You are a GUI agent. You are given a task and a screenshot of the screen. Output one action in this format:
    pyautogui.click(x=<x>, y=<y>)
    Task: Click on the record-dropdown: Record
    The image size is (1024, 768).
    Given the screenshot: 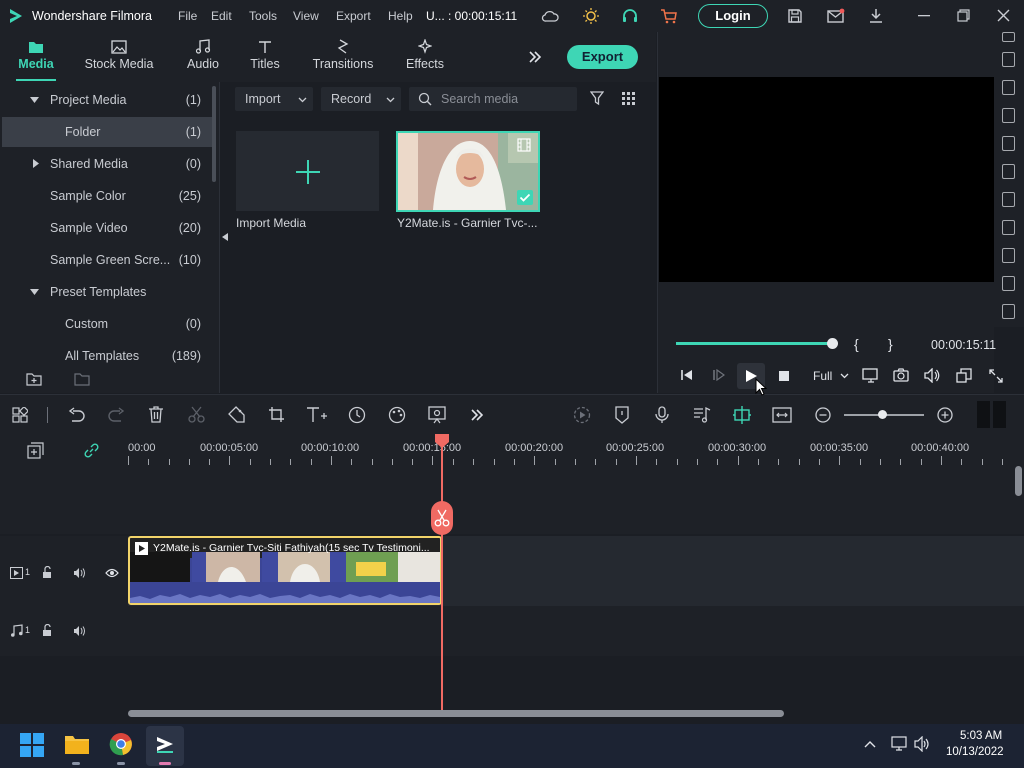 What is the action you would take?
    pyautogui.click(x=361, y=99)
    